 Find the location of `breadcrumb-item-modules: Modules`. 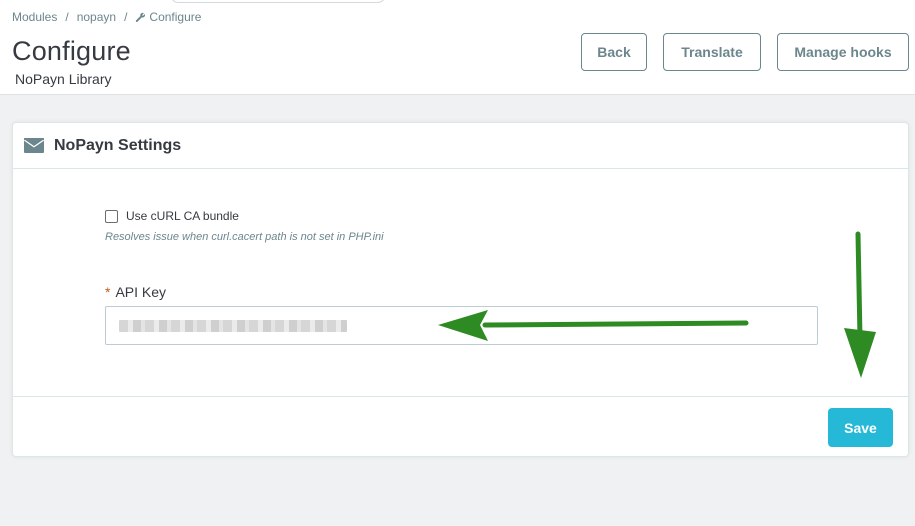

breadcrumb-item-modules: Modules is located at coordinates (34, 17).